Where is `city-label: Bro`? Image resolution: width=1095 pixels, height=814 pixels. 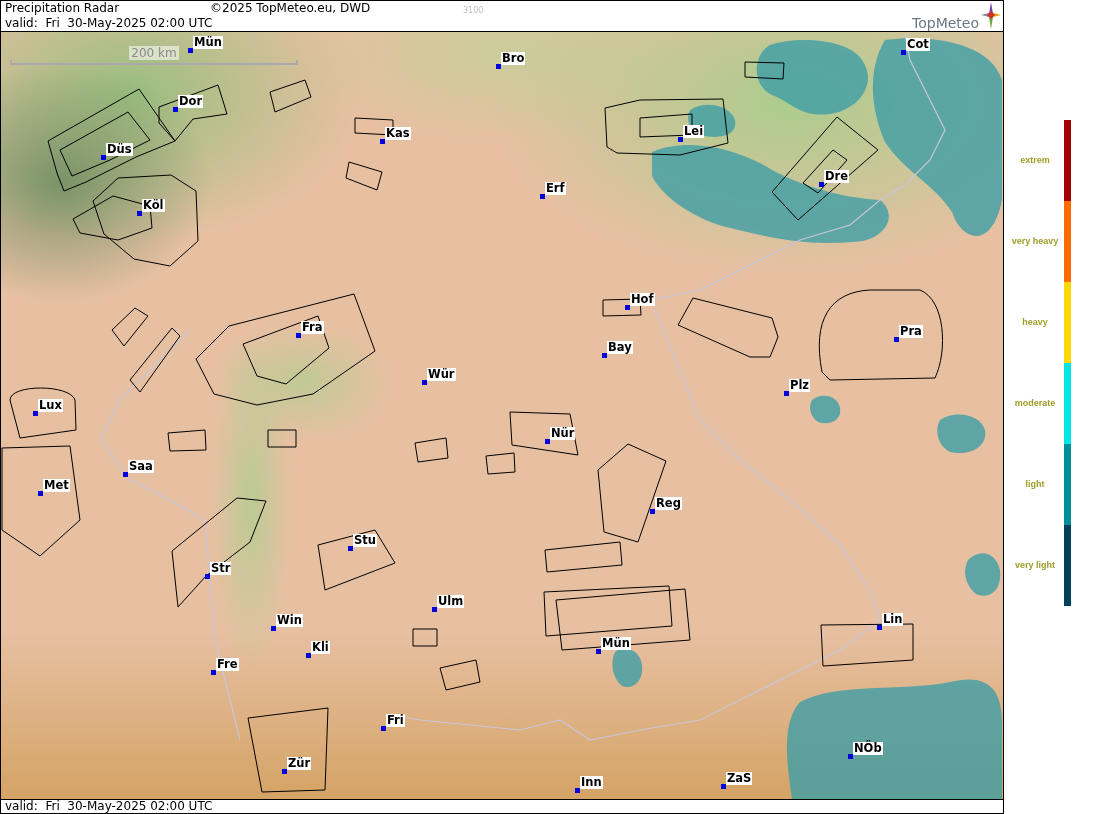
city-label: Bro is located at coordinates (513, 58).